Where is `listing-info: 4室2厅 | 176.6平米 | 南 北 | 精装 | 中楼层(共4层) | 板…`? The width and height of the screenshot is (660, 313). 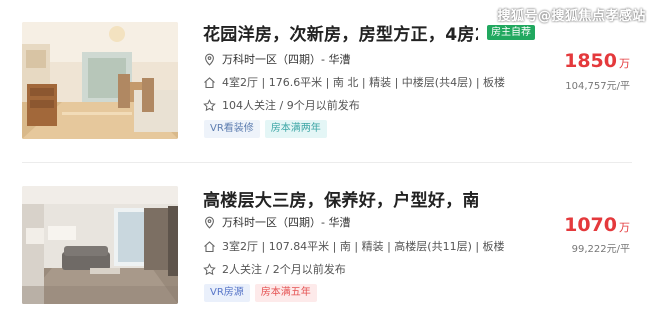
listing-info: 4室2厅 | 176.6平米 | 南 北 | 精装 | 中楼层(共4层) | 板… is located at coordinates (354, 82).